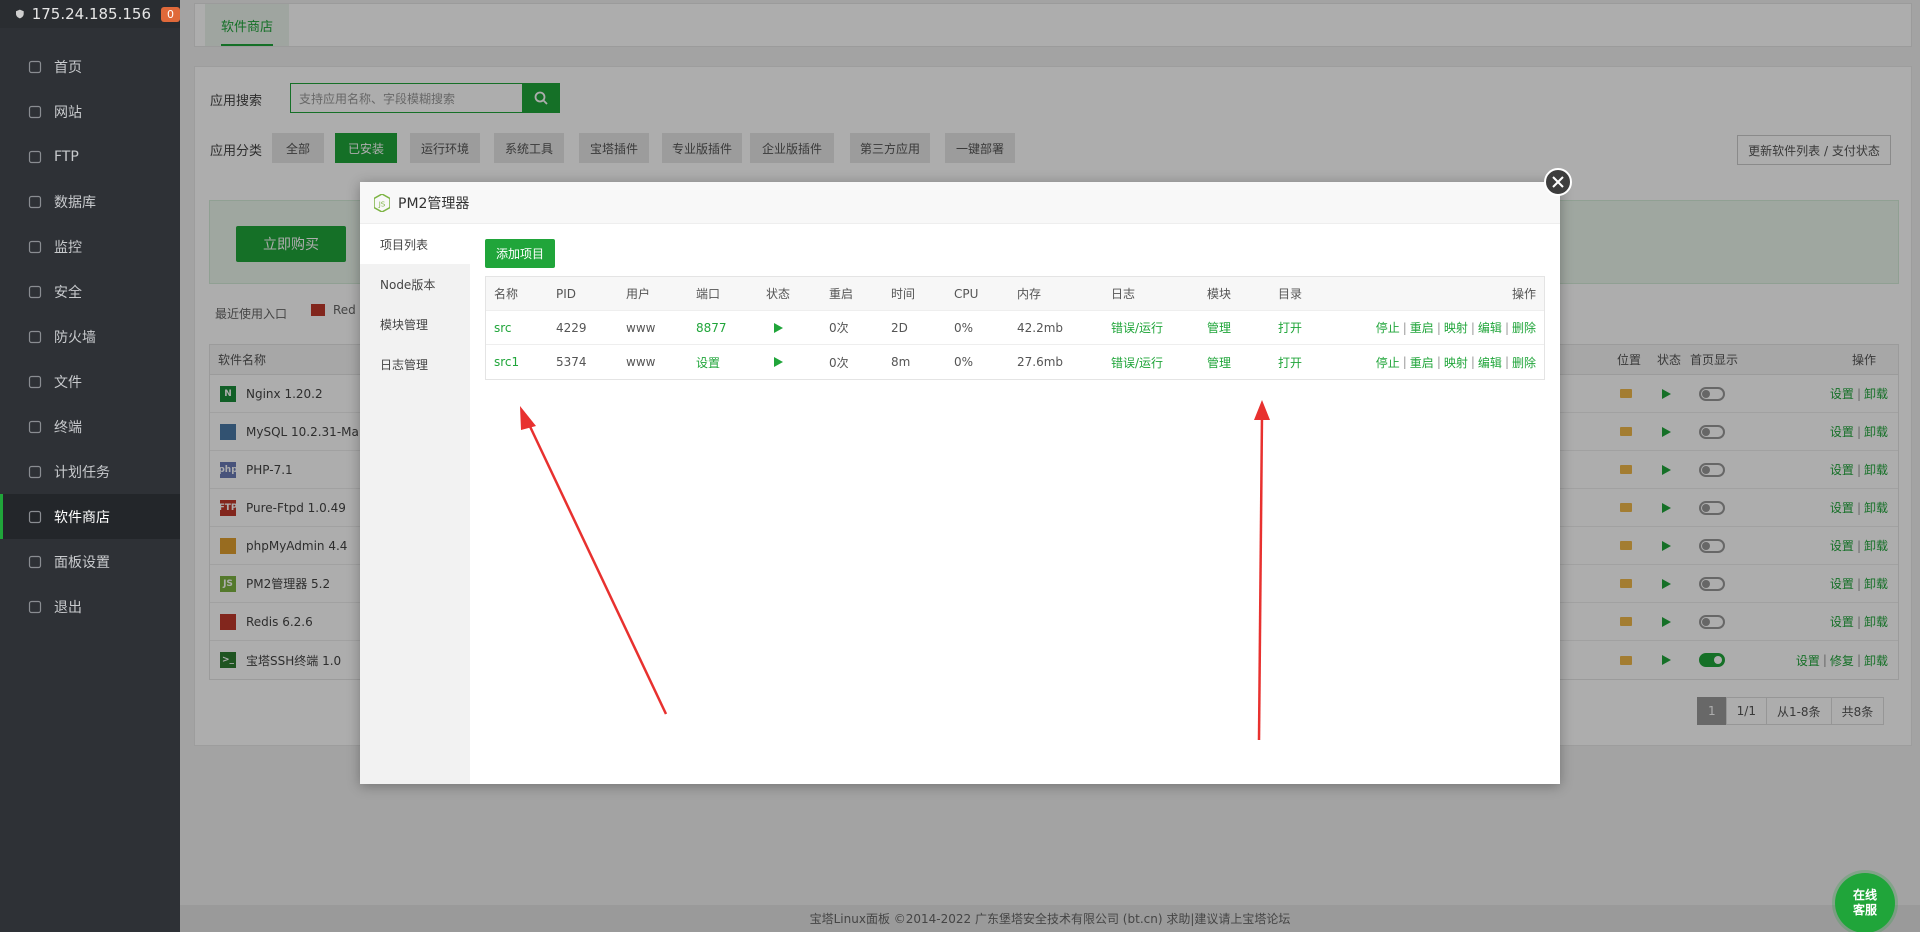  Describe the element at coordinates (1523, 294) in the screenshot. I see `header-12: 操作` at that location.